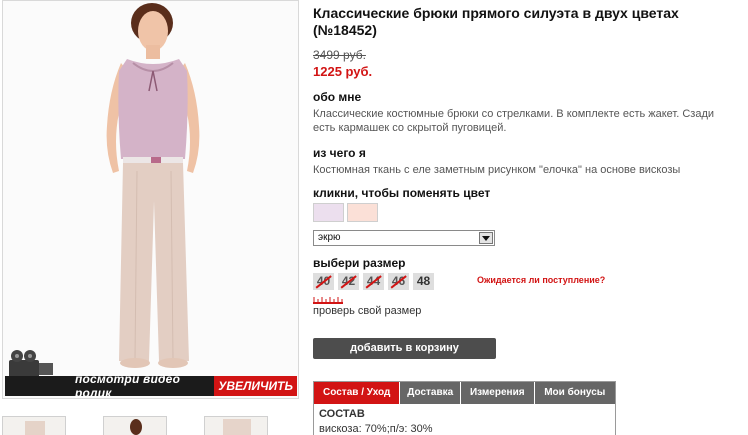 The height and width of the screenshot is (435, 748). I want to click on material-heading: из чего я, so click(339, 153).